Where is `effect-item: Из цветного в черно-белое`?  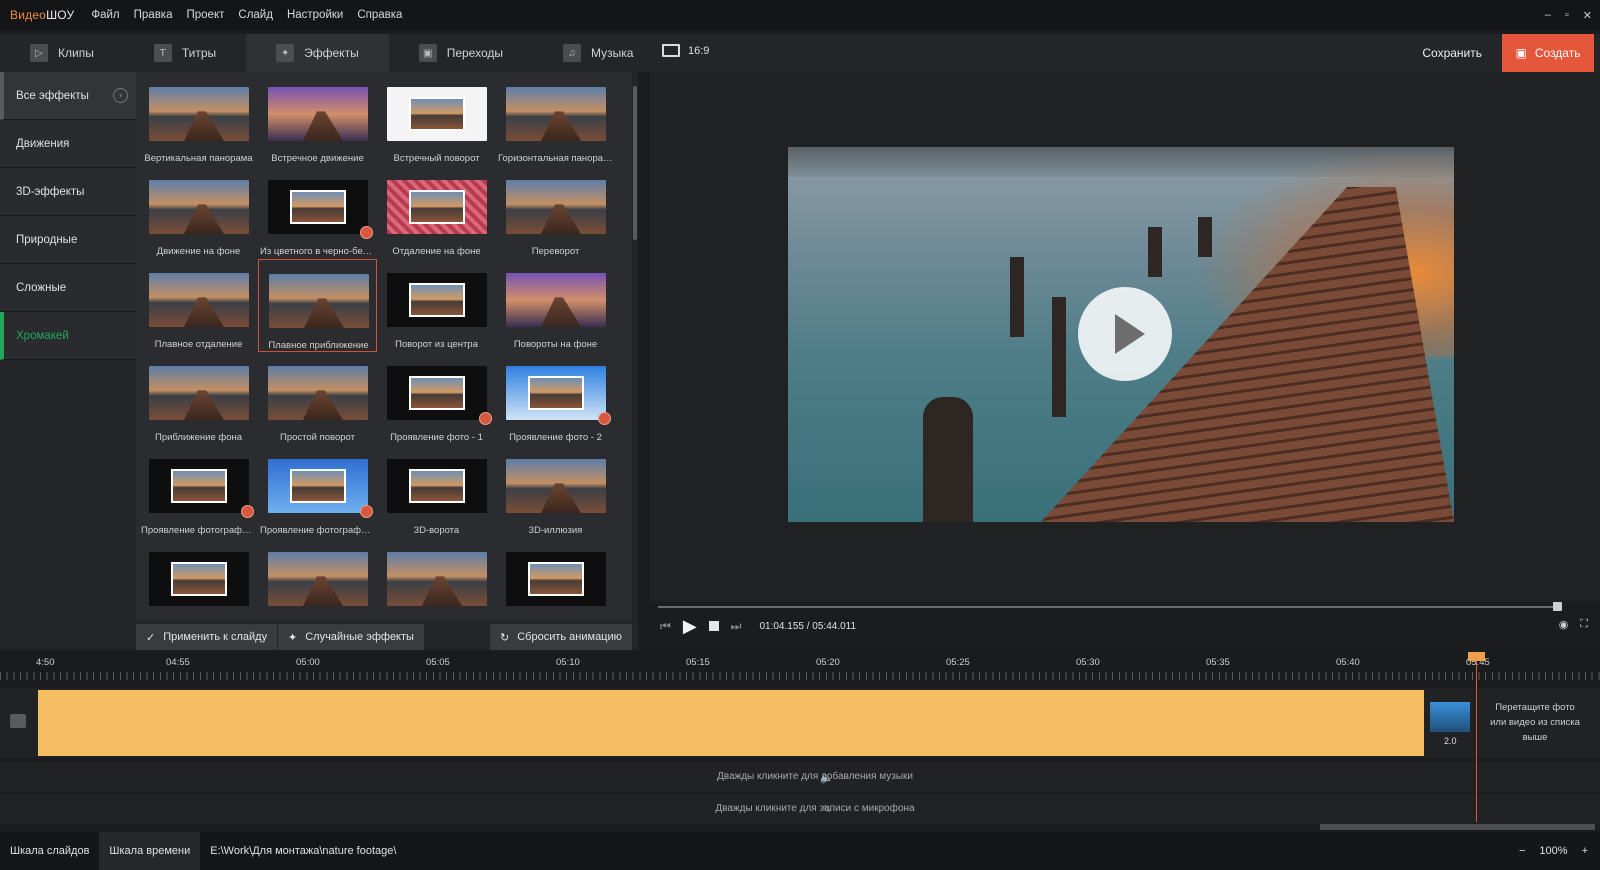
effect-item: Из цветного в черно-белое is located at coordinates (317, 212).